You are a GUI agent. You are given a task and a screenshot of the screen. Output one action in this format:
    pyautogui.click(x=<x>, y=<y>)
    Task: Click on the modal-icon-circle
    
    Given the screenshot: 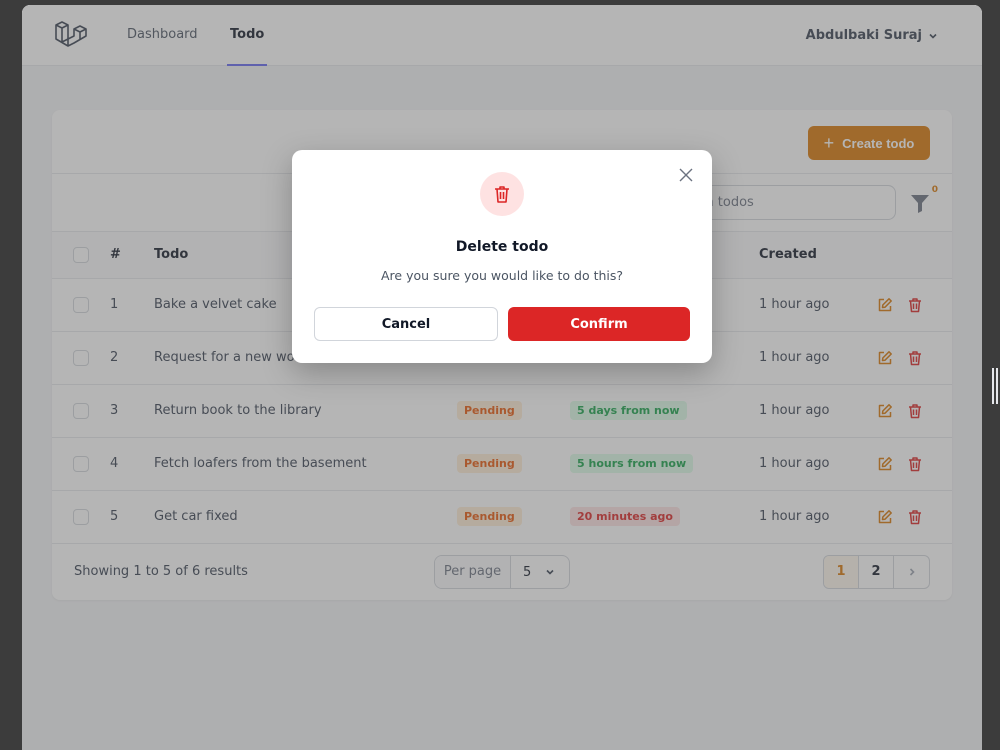 What is the action you would take?
    pyautogui.click(x=502, y=194)
    